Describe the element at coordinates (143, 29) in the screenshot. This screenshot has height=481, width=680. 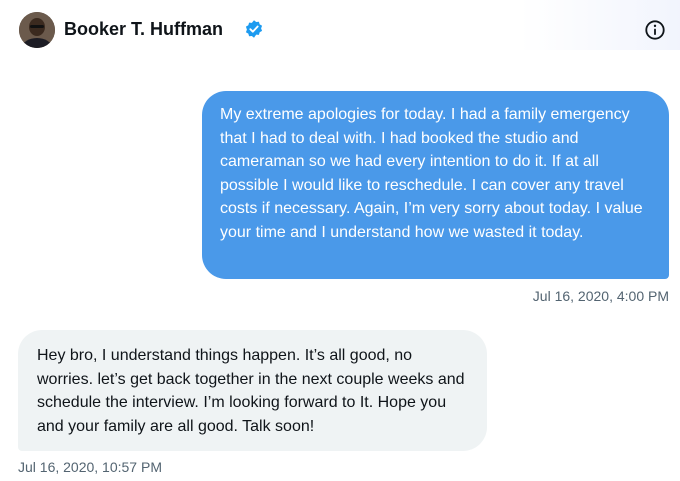
I see `contact-name: Booker T. Huffman` at that location.